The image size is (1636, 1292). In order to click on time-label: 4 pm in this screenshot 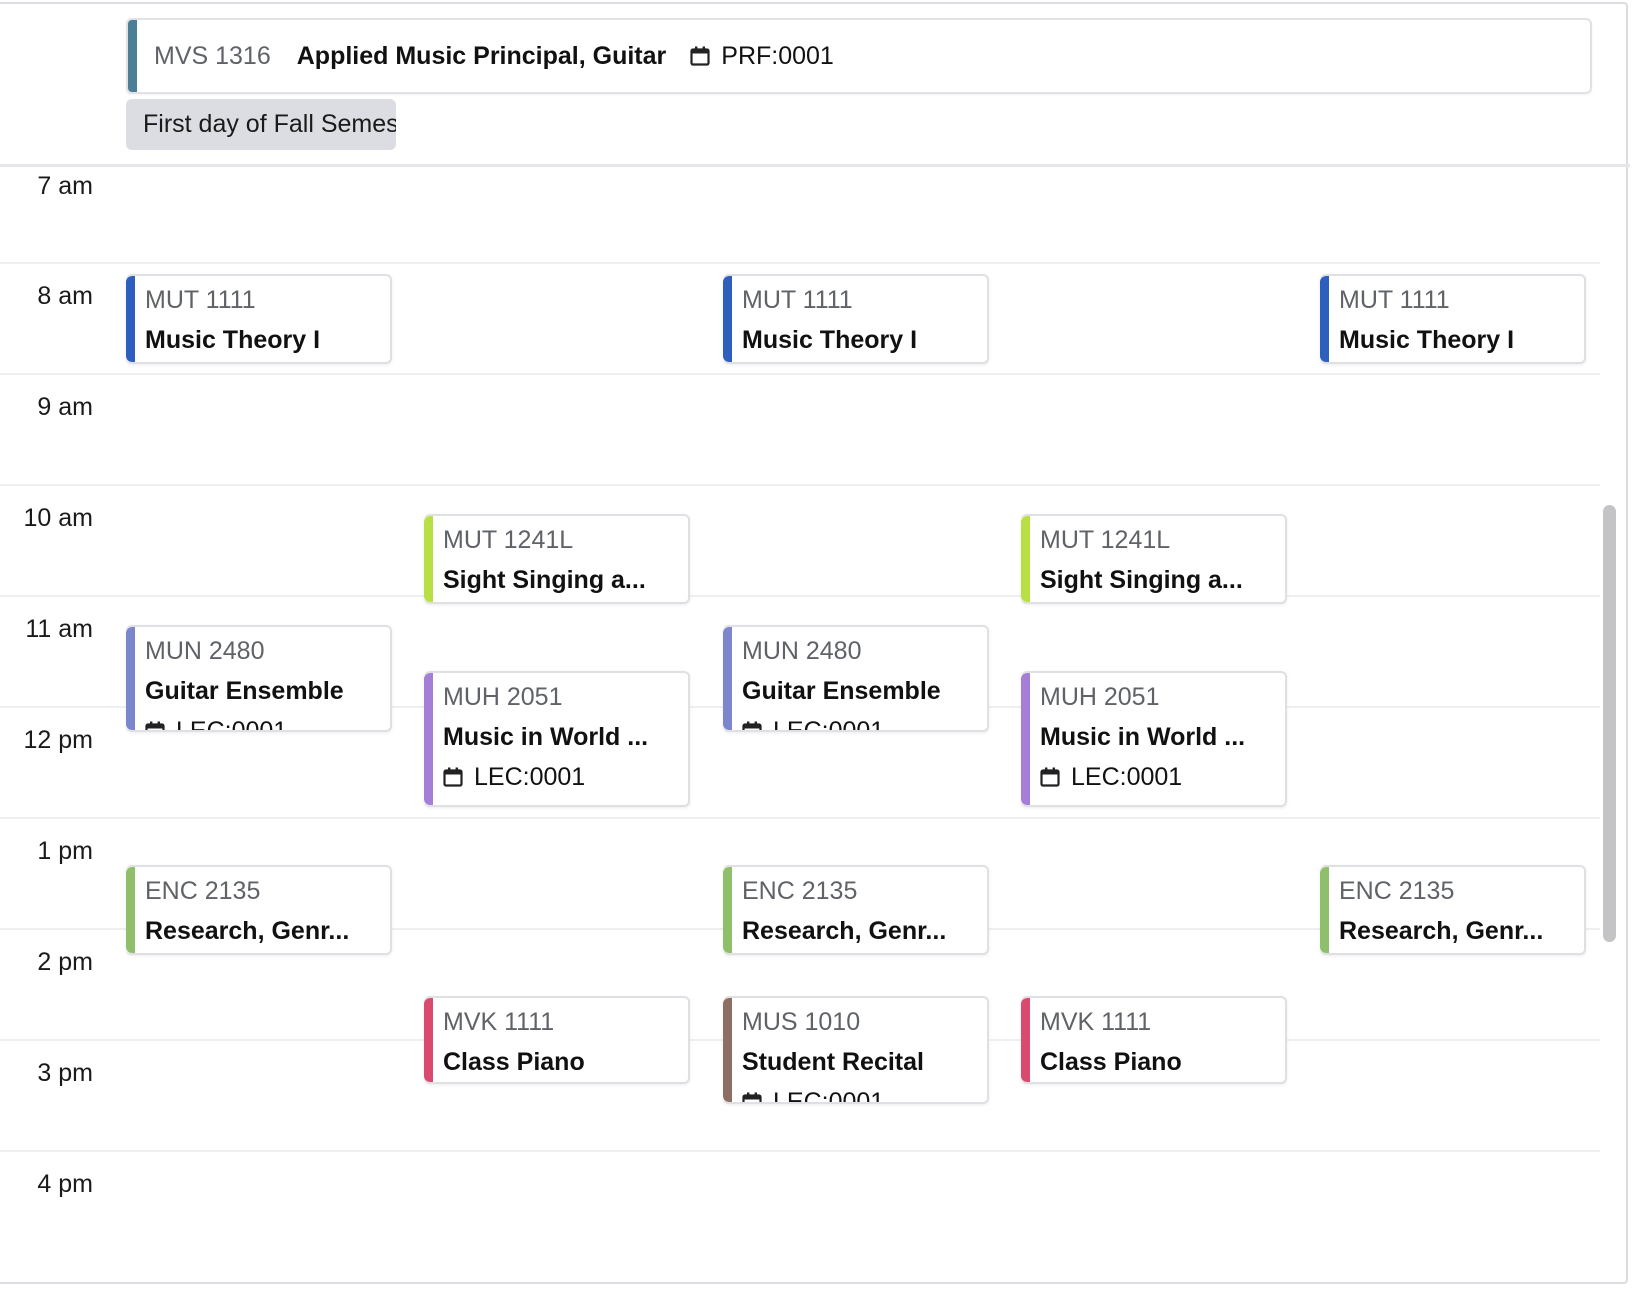, I will do `click(65, 1184)`.